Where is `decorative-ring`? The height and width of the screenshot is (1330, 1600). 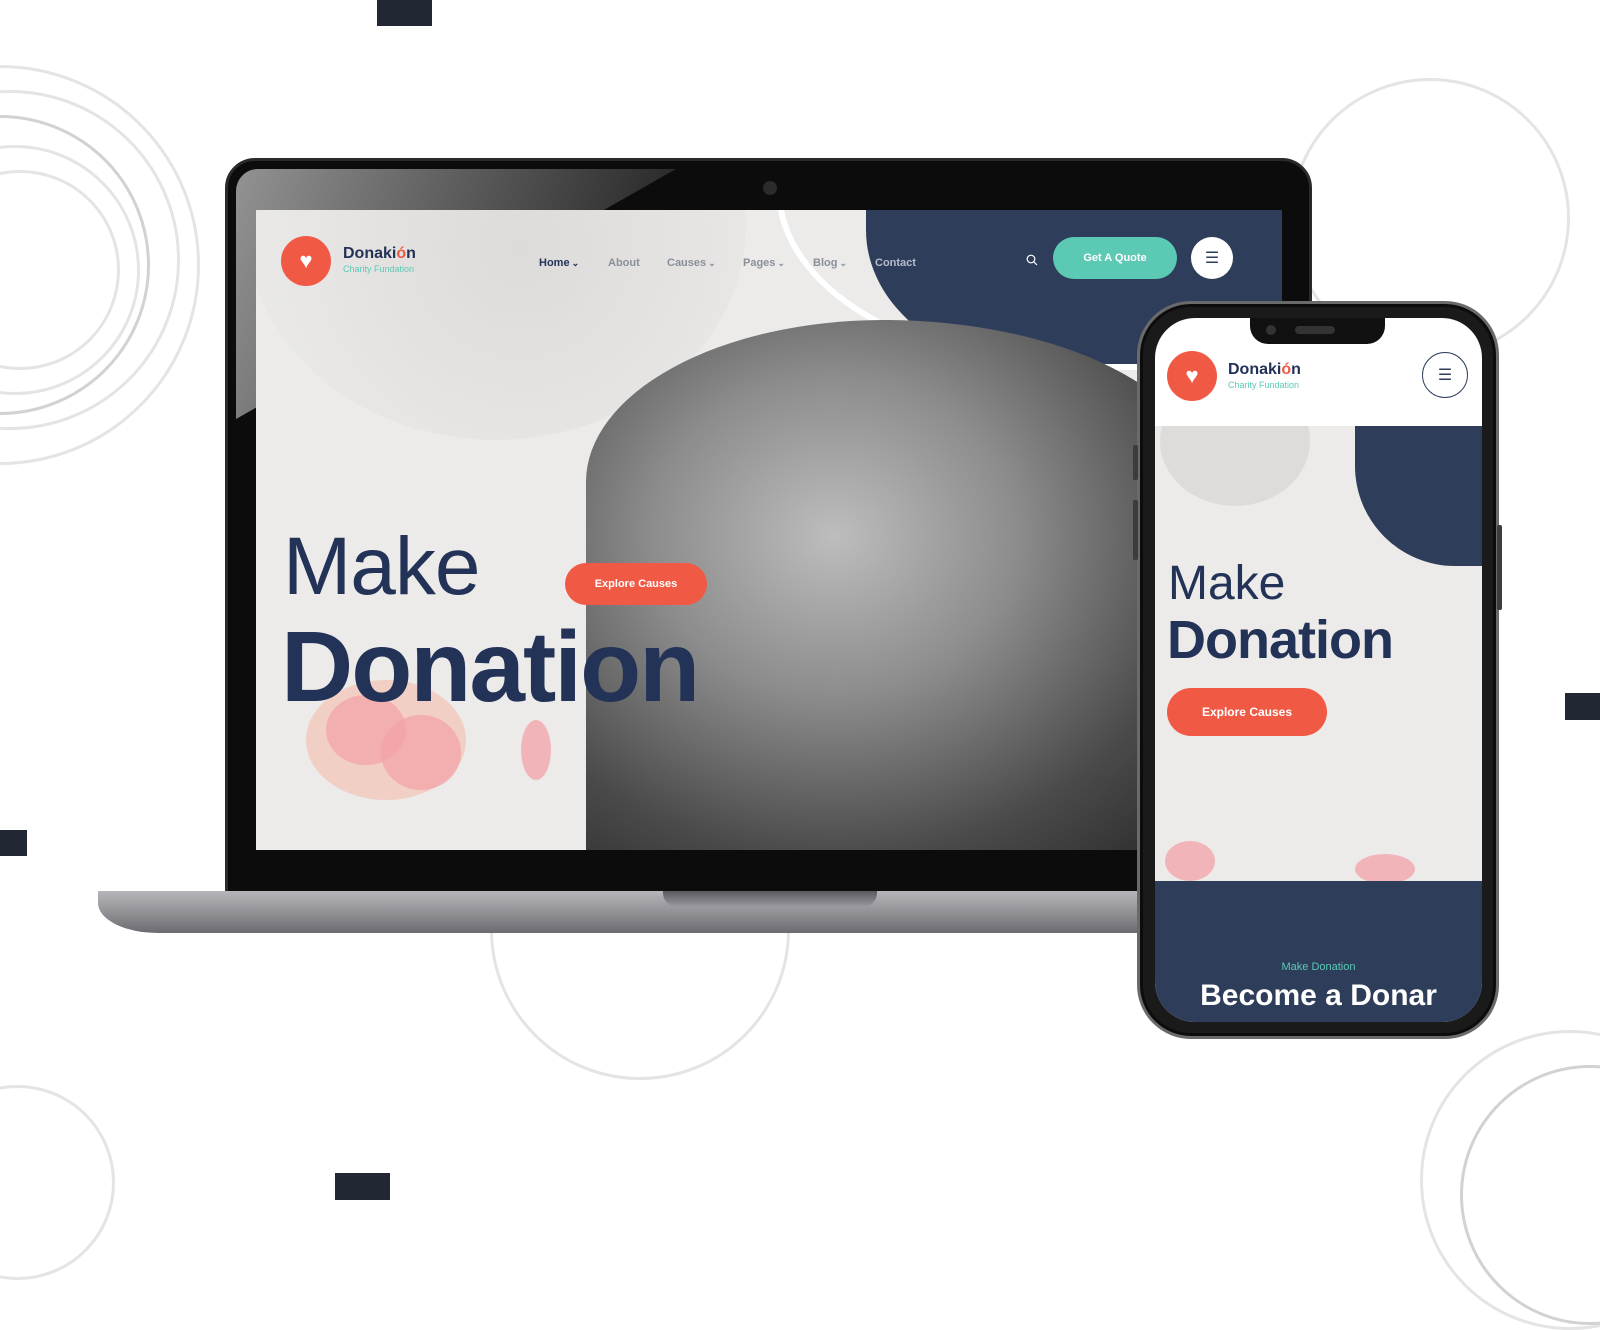 decorative-ring is located at coordinates (57, 1182).